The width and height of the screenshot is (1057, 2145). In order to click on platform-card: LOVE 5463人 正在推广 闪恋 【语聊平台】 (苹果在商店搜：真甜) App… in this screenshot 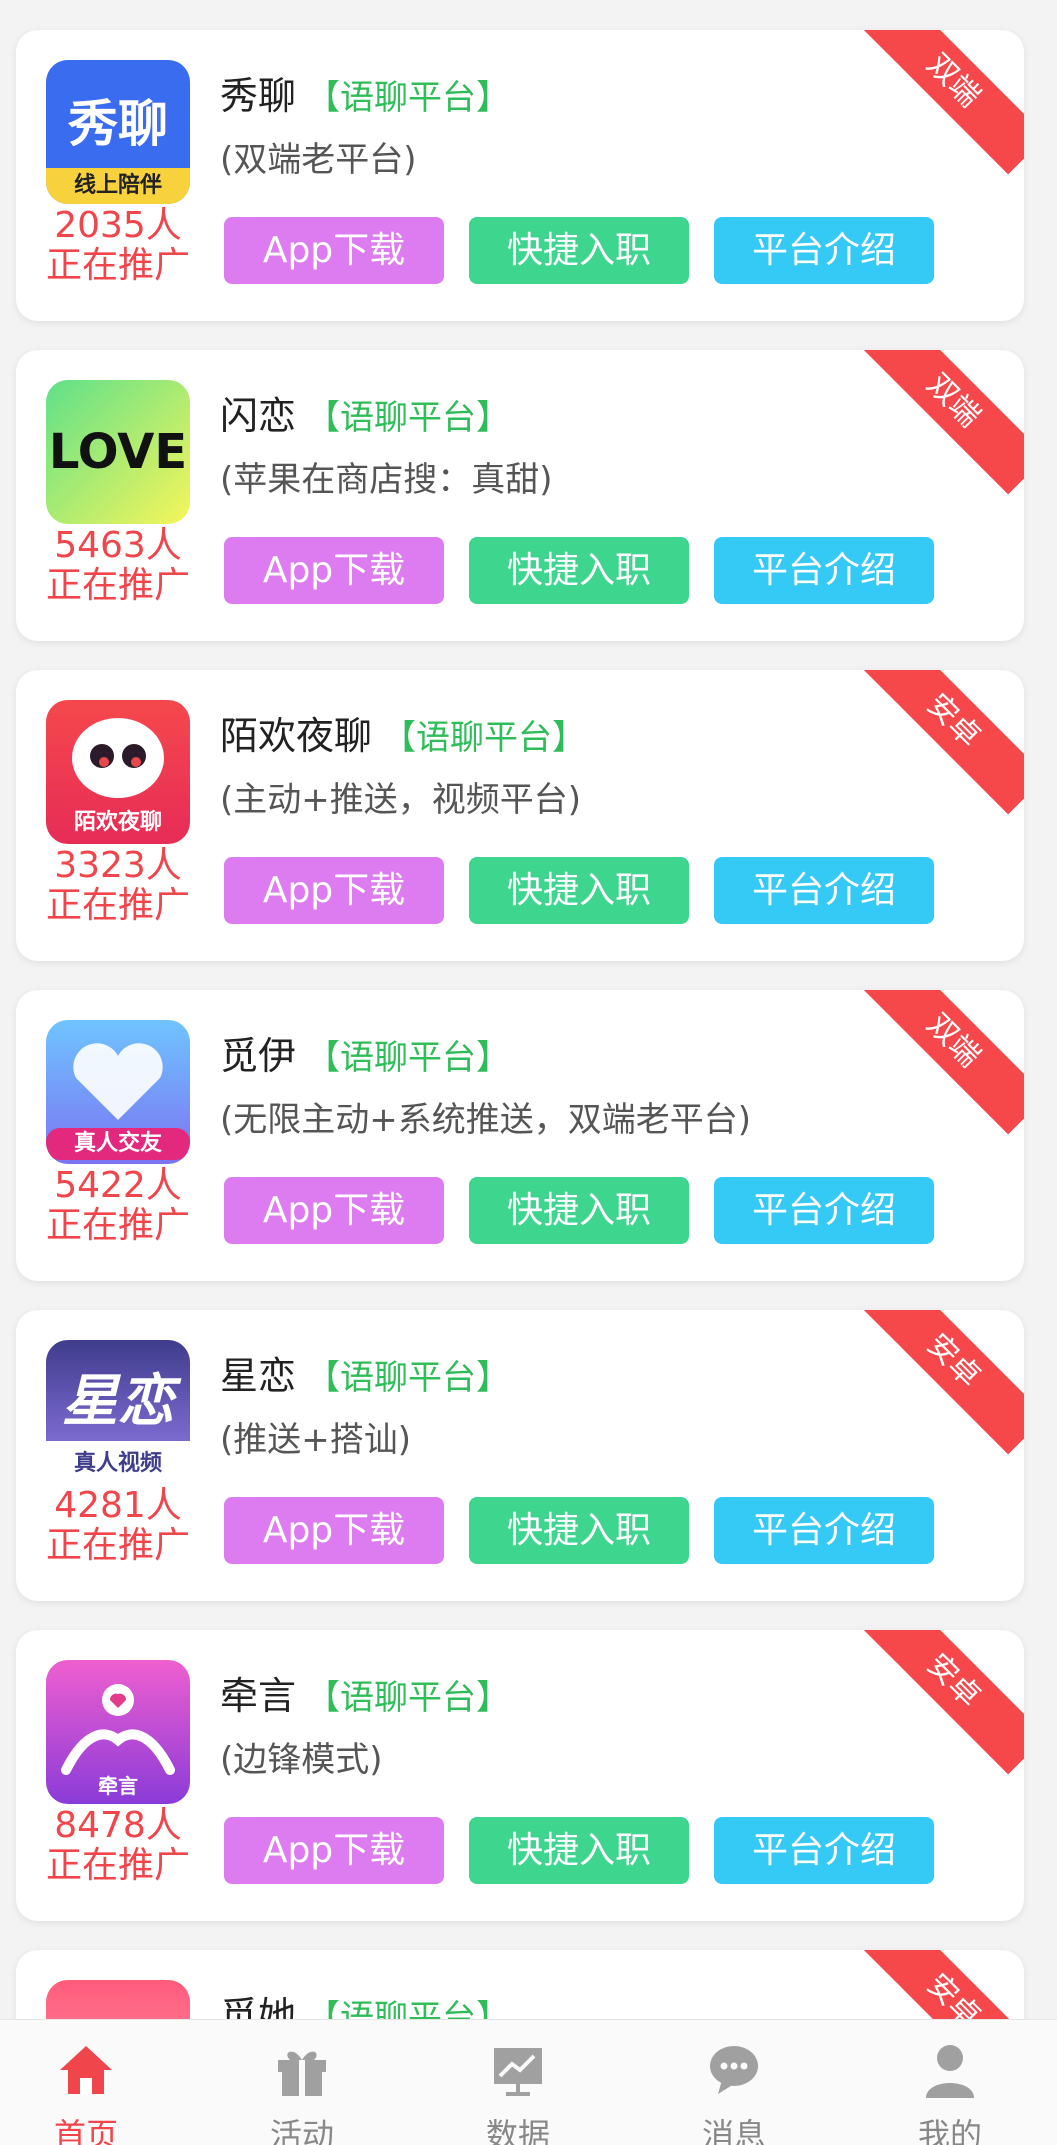, I will do `click(520, 495)`.